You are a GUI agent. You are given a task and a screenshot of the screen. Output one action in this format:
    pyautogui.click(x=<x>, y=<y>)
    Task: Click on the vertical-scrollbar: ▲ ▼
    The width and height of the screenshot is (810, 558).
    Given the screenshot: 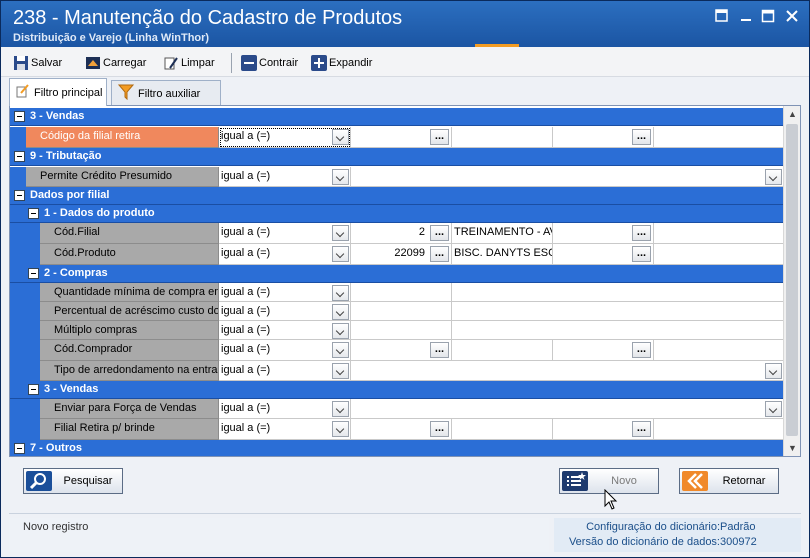 What is the action you would take?
    pyautogui.click(x=791, y=281)
    